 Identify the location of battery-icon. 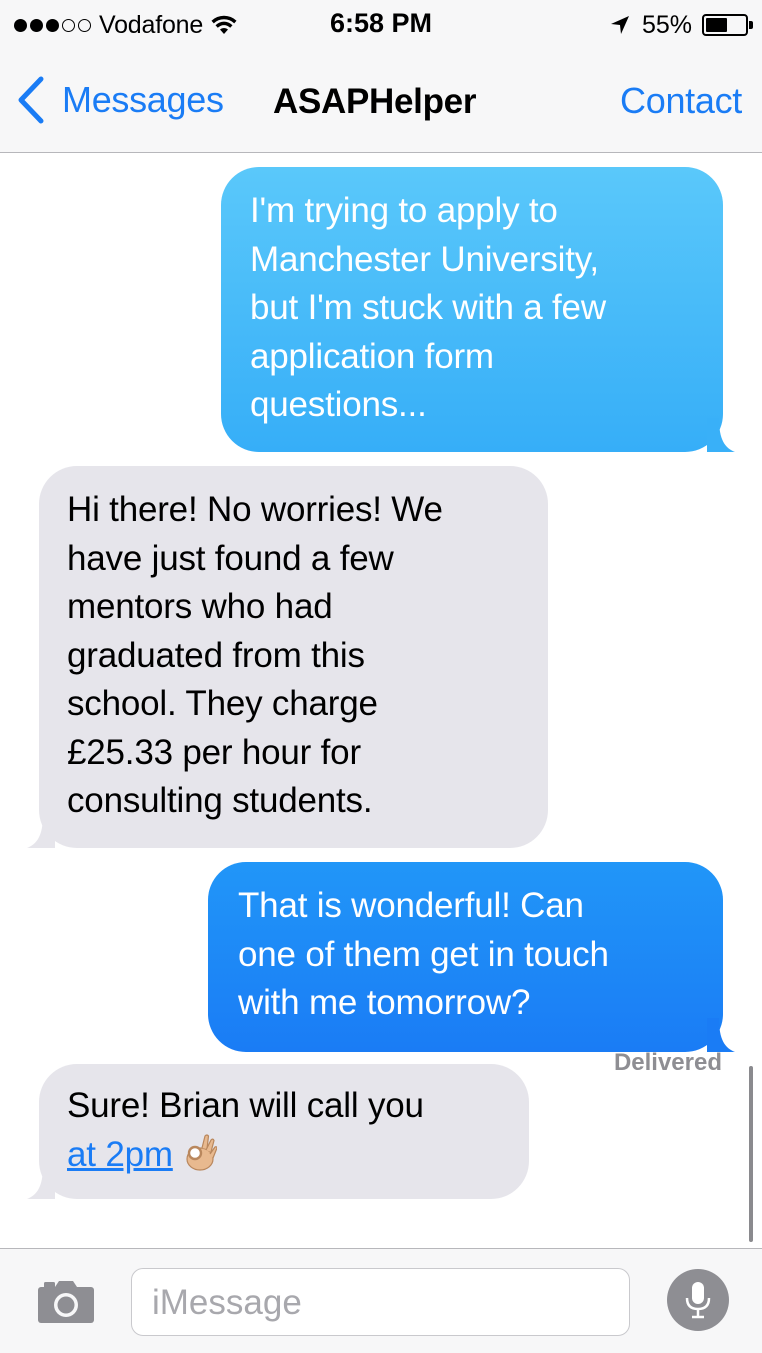
(727, 25).